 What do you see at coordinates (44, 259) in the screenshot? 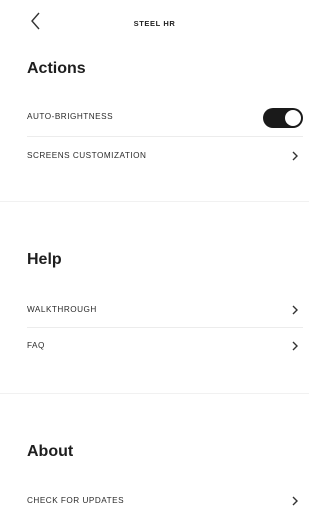
I see `section-title-help: Help` at bounding box center [44, 259].